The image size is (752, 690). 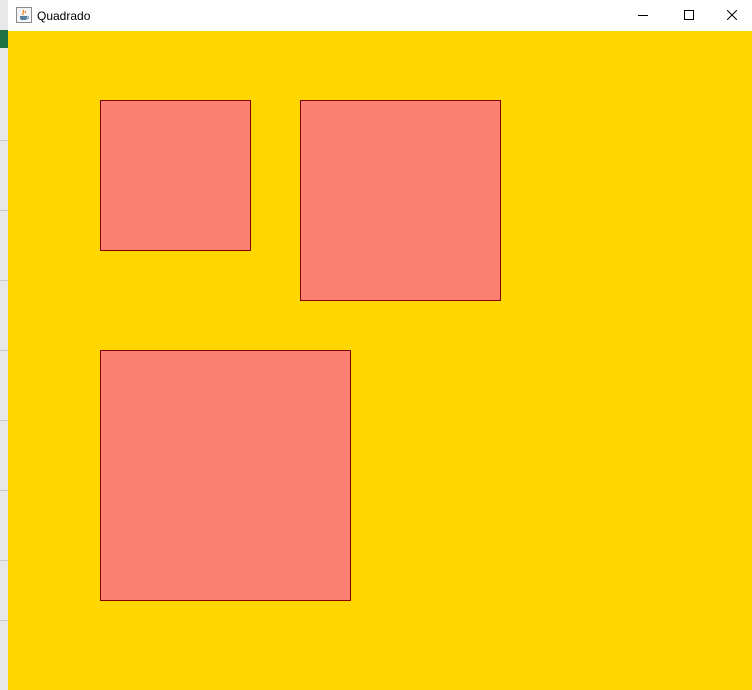 What do you see at coordinates (400, 200) in the screenshot?
I see `square-medium` at bounding box center [400, 200].